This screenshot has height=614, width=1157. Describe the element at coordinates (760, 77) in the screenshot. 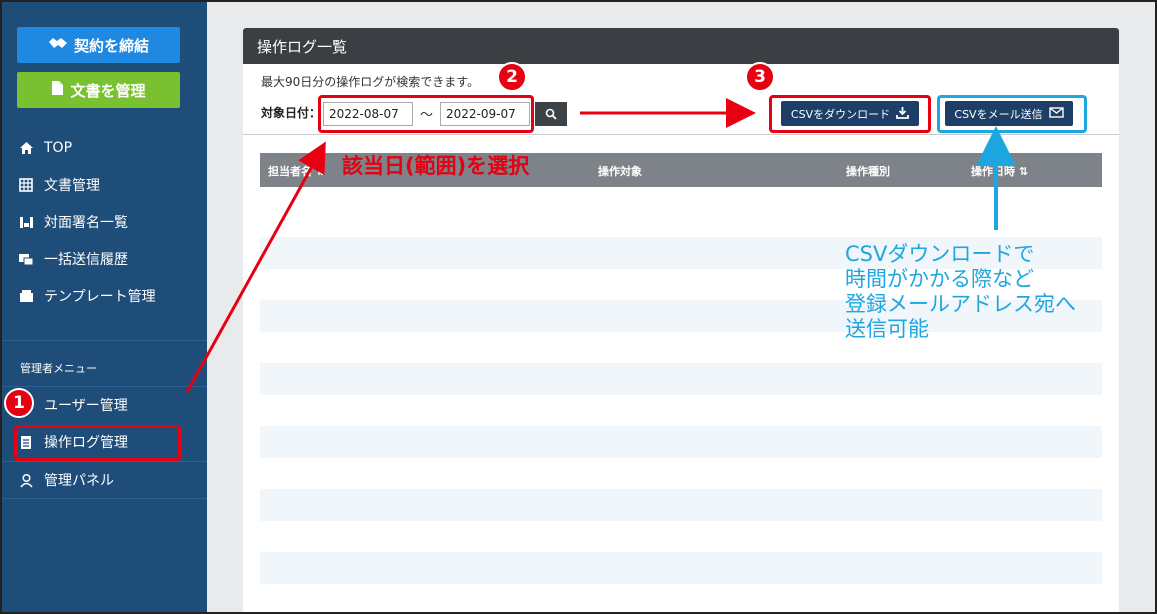

I see `step-badge-3: 3` at that location.